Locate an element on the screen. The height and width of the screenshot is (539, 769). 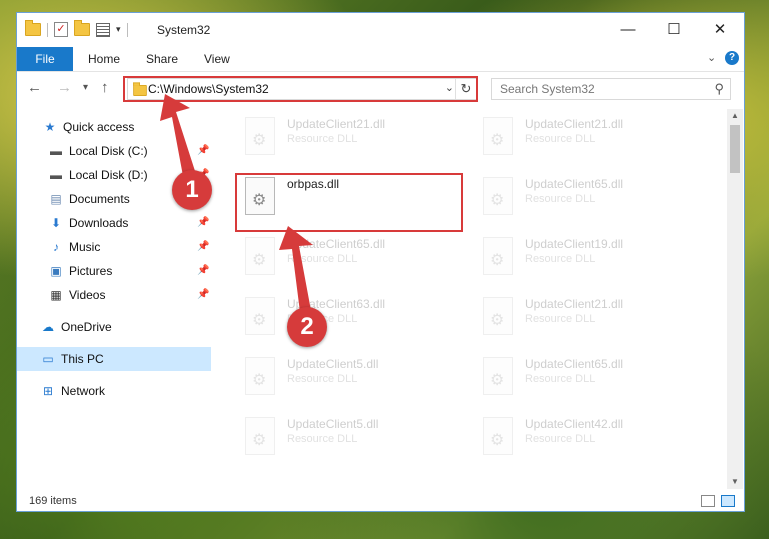
sidebar-item-downloads: ⬇ Downloads is located at coordinates (88, 223).